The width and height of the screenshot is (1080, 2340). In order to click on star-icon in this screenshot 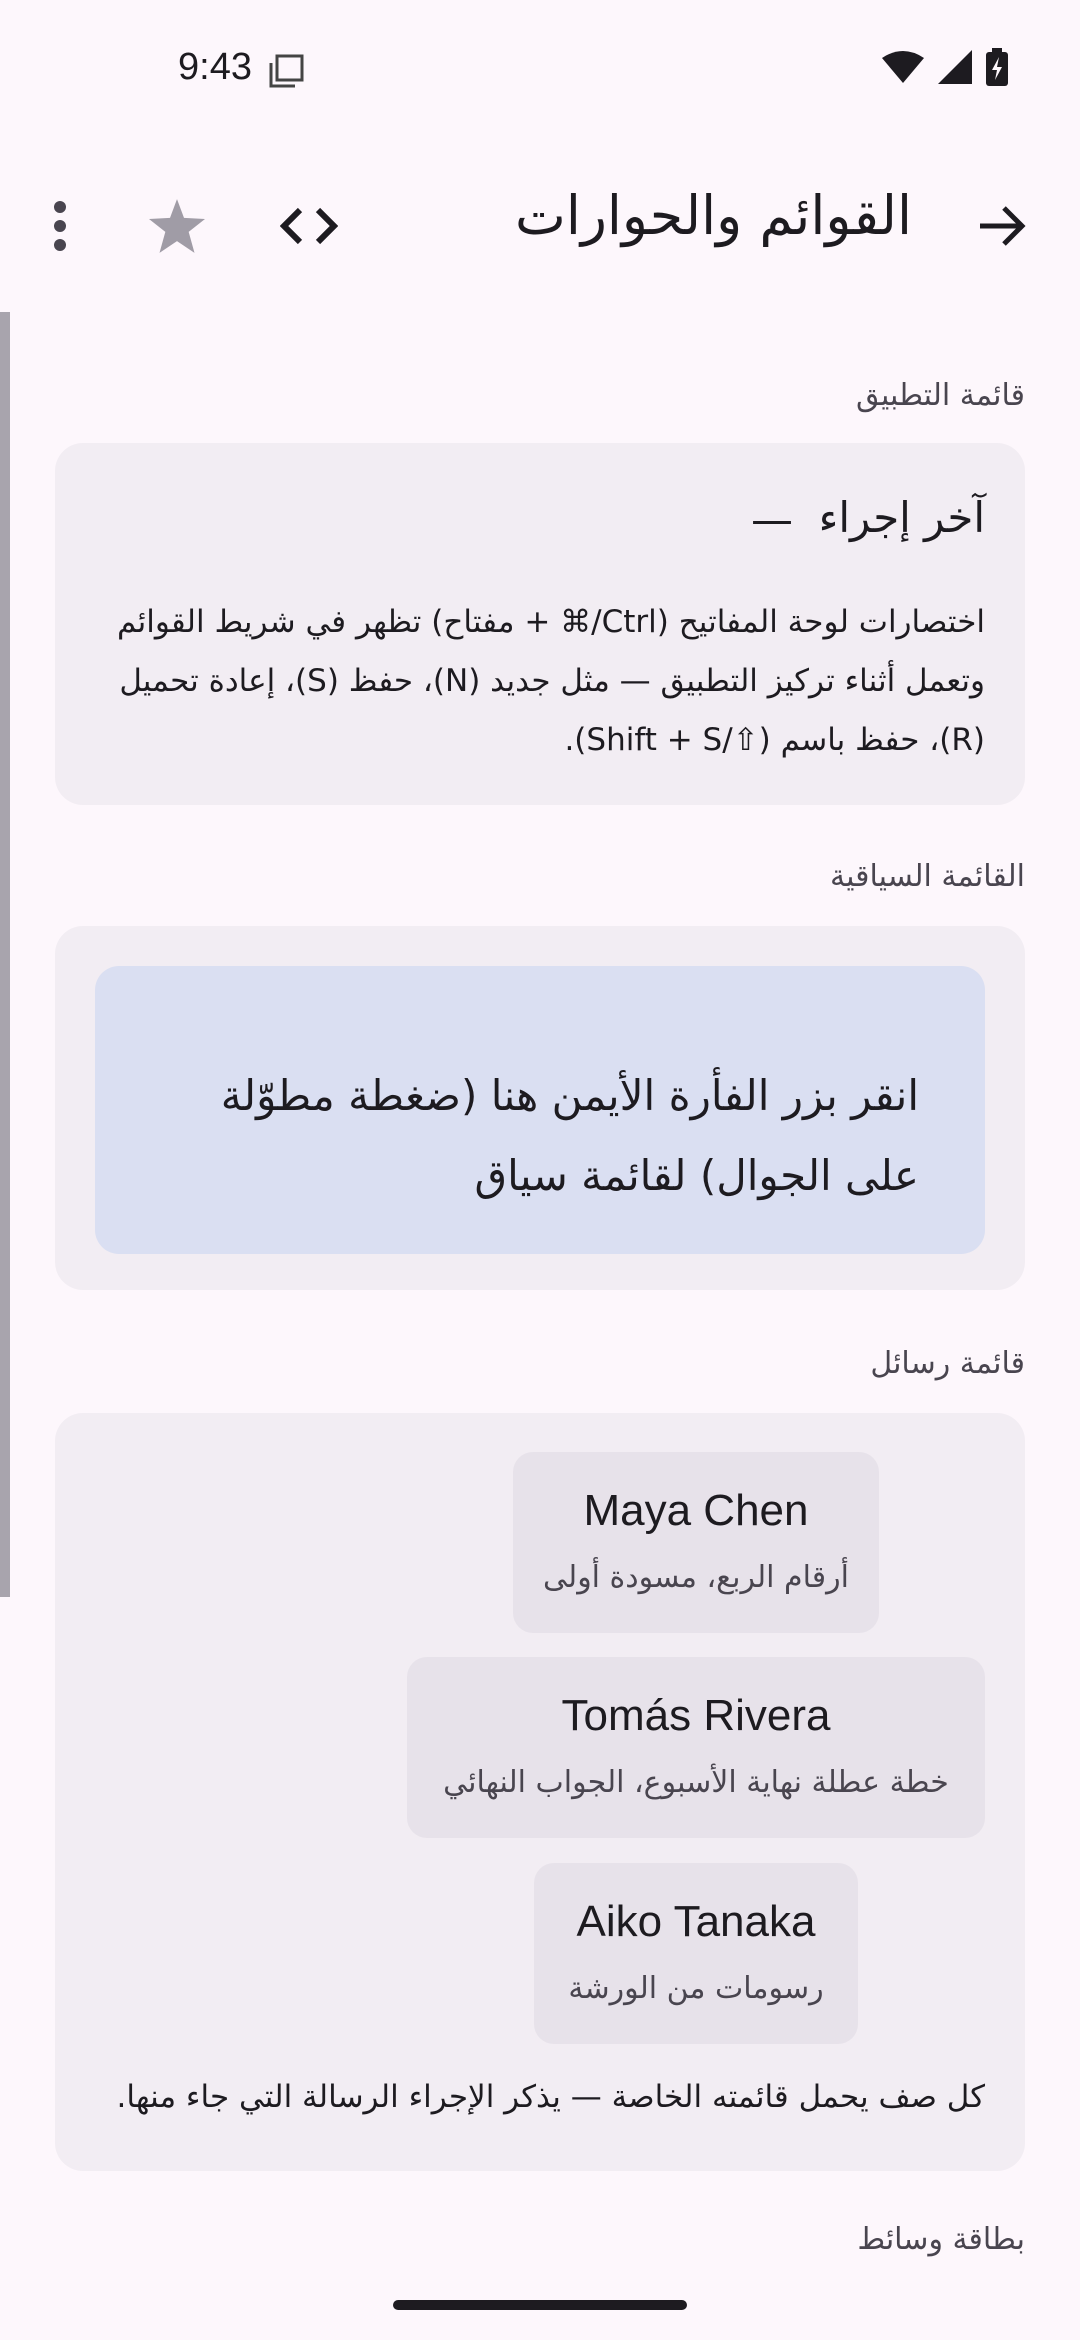, I will do `click(177, 226)`.